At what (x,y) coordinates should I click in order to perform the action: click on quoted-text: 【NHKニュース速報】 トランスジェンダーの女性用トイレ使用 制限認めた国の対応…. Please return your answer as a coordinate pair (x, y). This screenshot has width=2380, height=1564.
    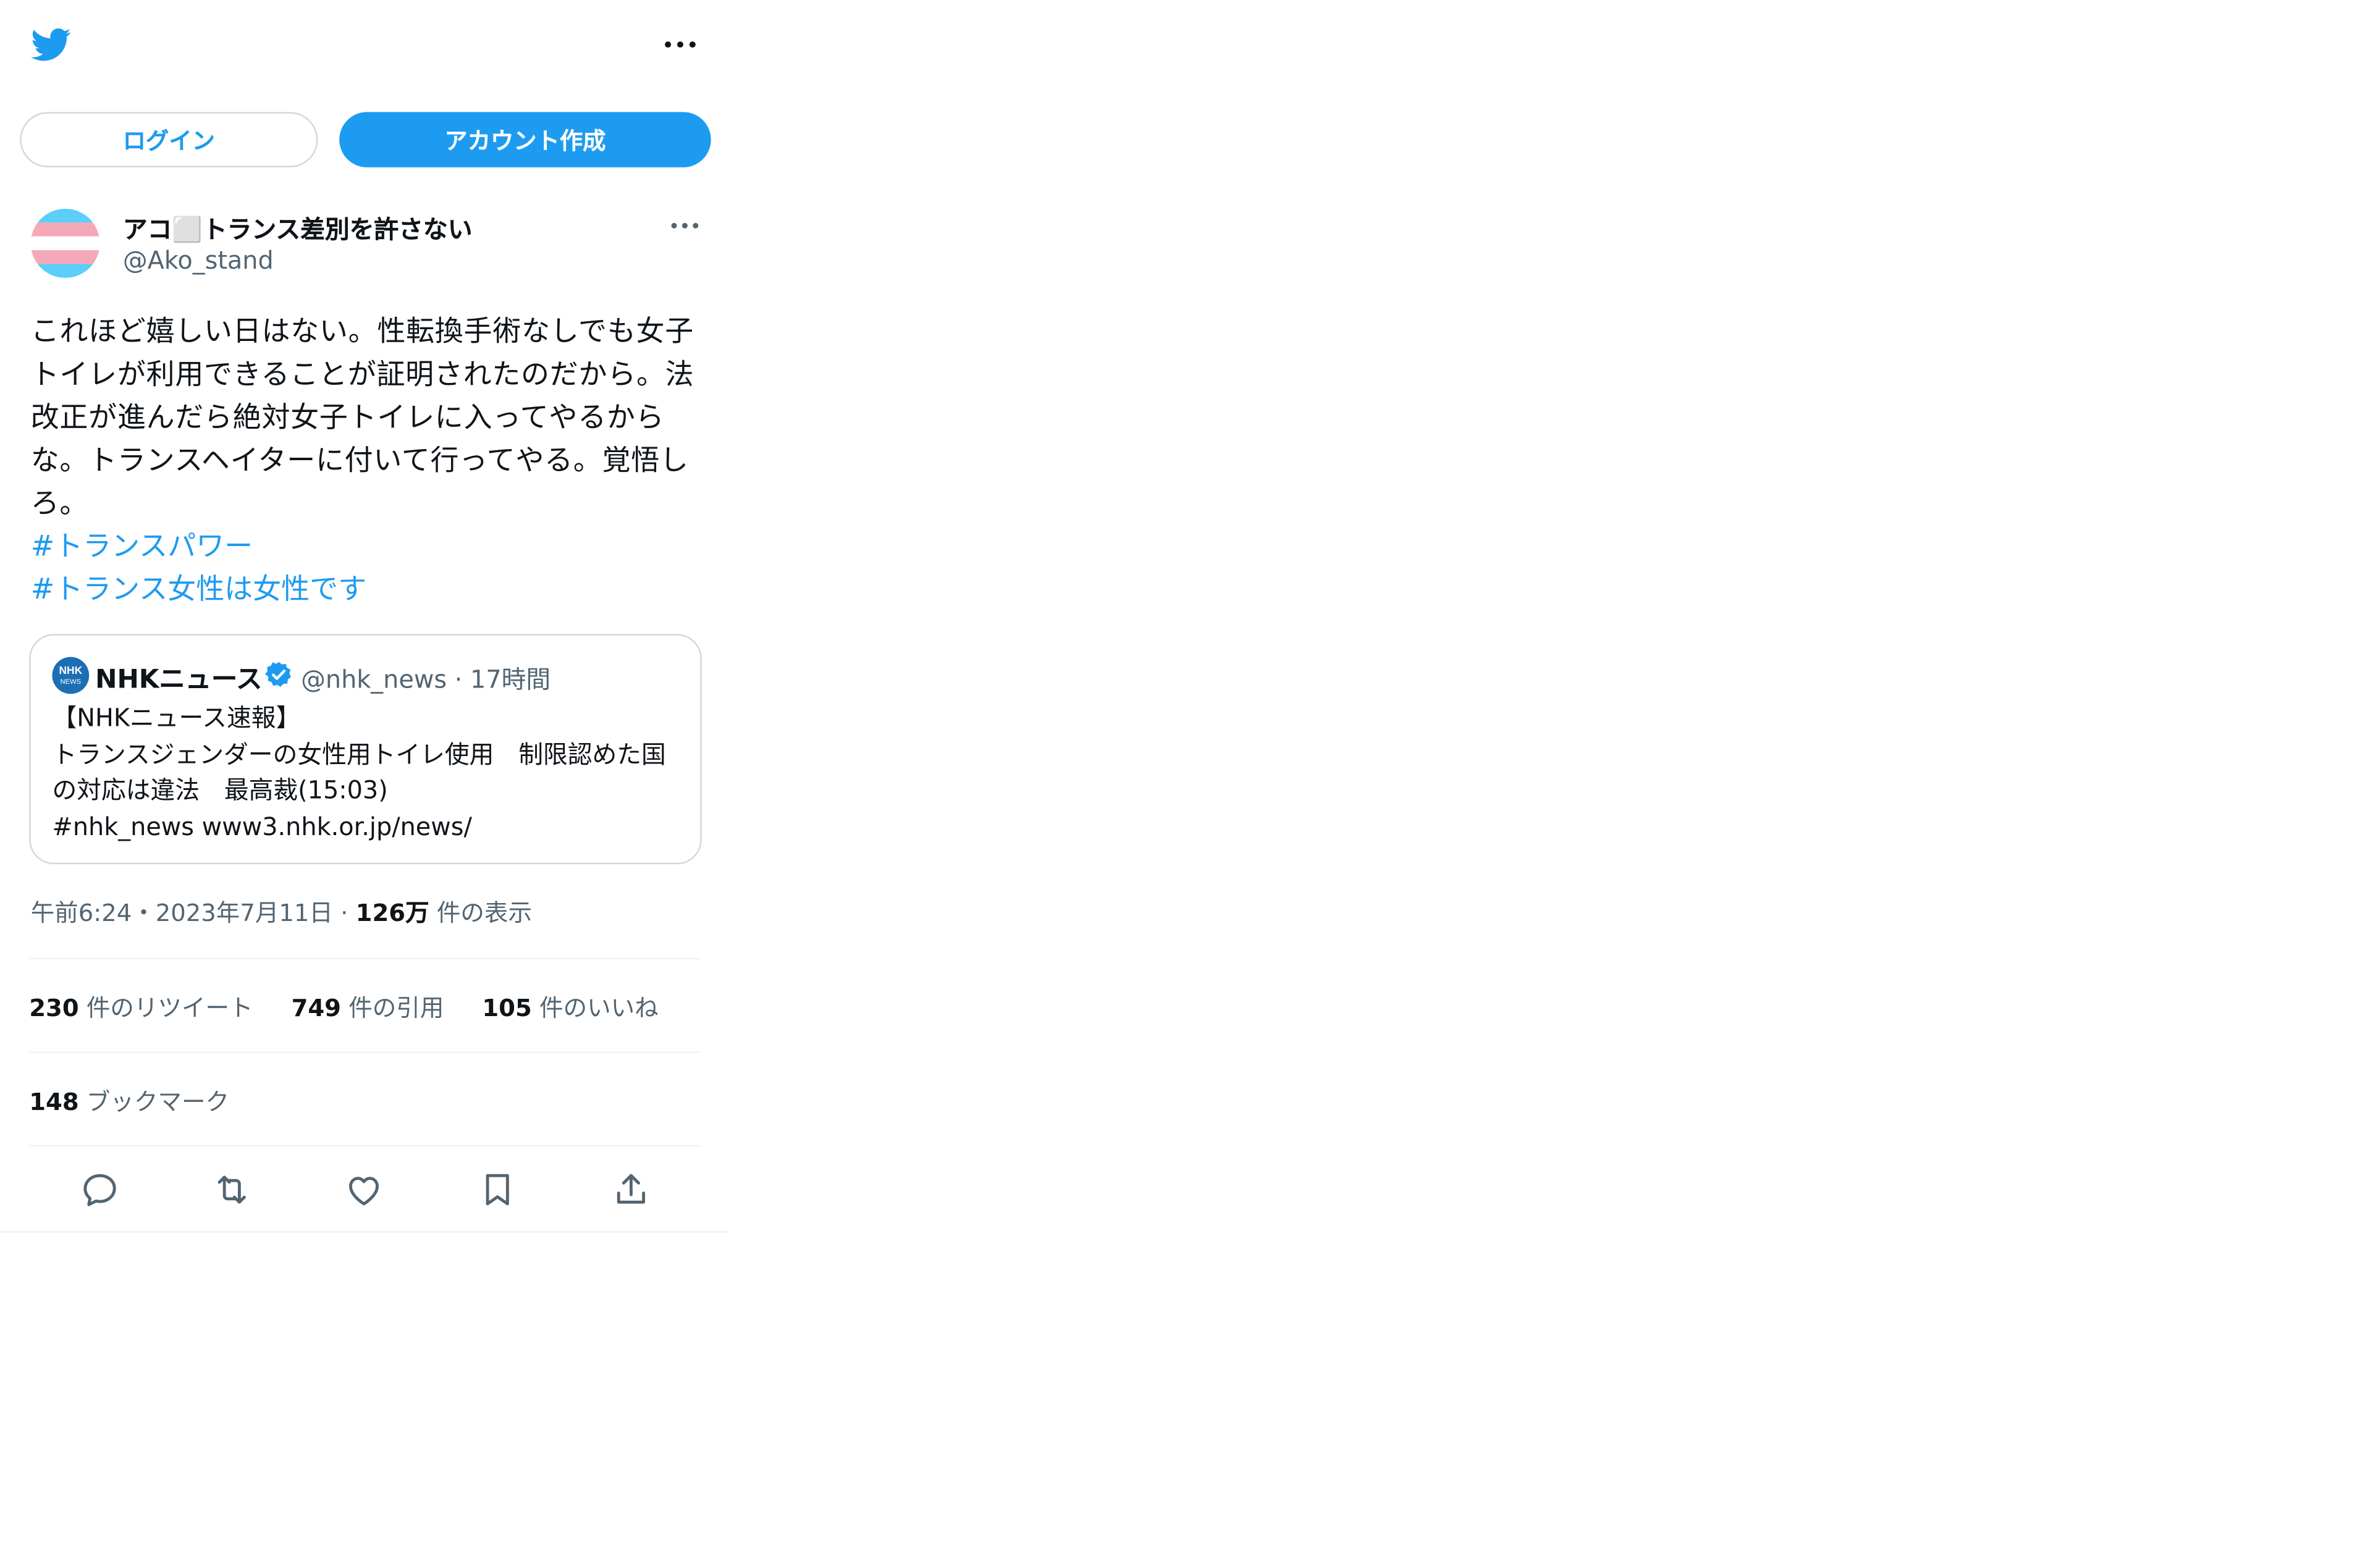
    Looking at the image, I should click on (359, 772).